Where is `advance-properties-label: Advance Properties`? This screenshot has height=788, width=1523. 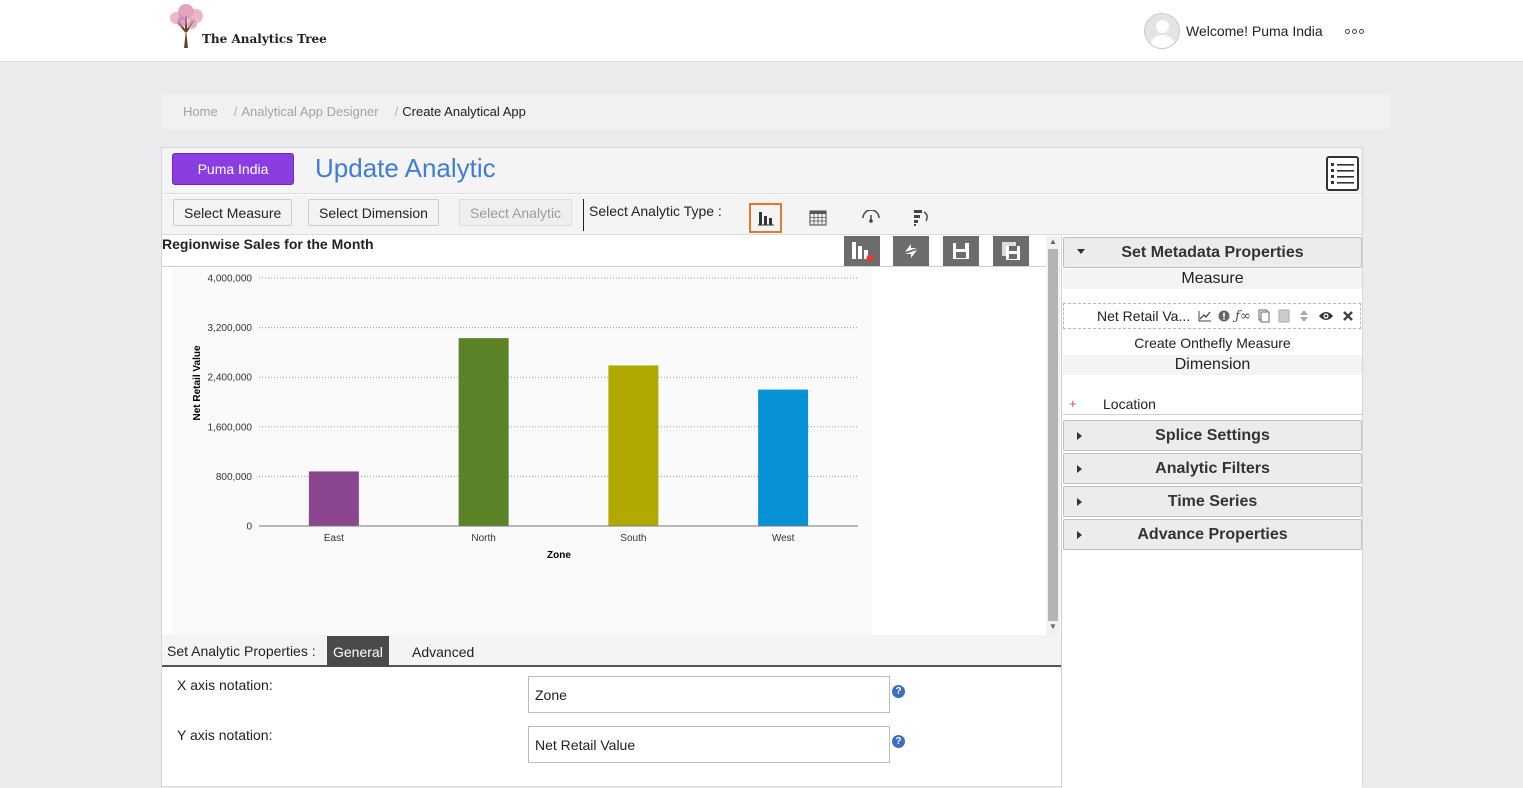
advance-properties-label: Advance Properties is located at coordinates (1212, 534).